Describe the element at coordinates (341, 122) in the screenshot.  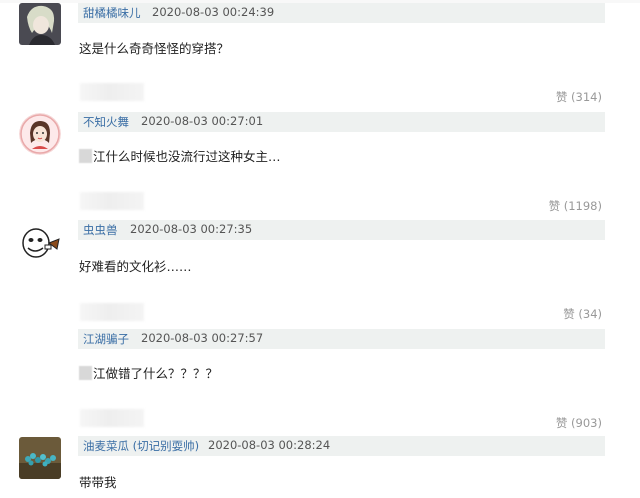
I see `comment-header: 不知火舞 2020-08-03 00:27:01` at that location.